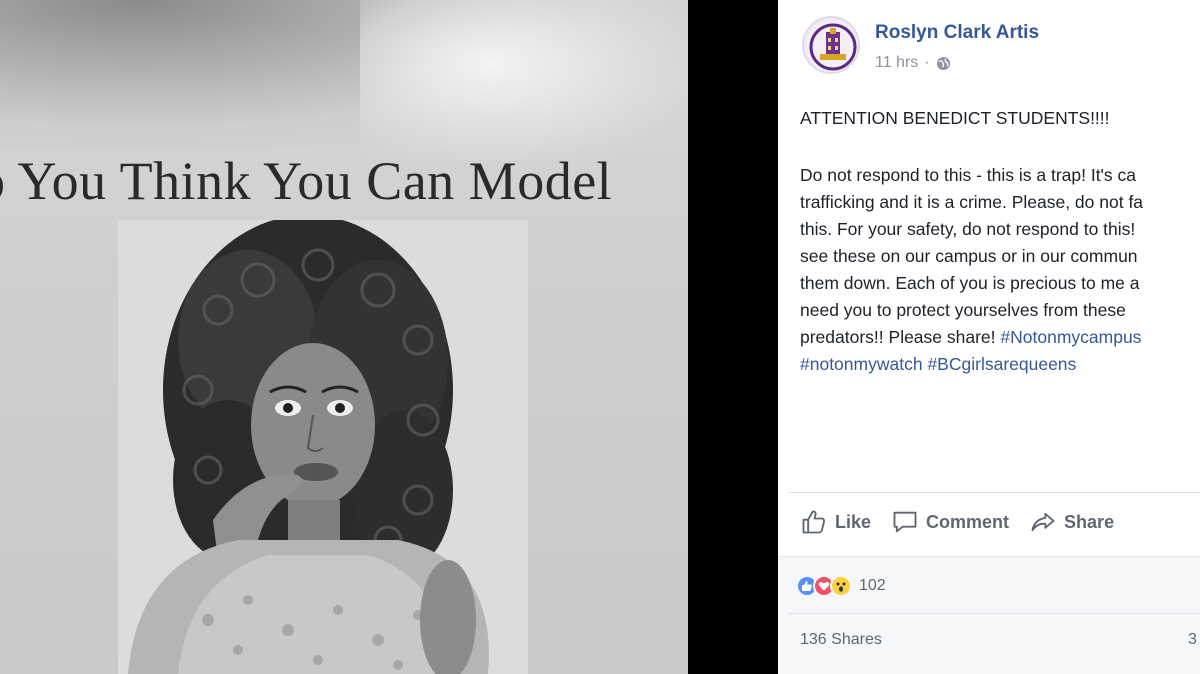 Image resolution: width=1200 pixels, height=674 pixels. I want to click on photo-border, so click(734, 337).